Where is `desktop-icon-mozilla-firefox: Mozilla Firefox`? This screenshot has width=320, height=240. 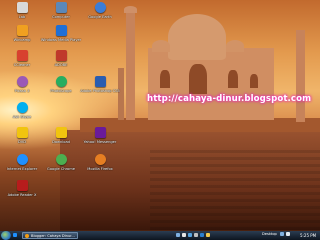 desktop-icon-mozilla-firefox: Mozilla Firefox is located at coordinates (100, 162).